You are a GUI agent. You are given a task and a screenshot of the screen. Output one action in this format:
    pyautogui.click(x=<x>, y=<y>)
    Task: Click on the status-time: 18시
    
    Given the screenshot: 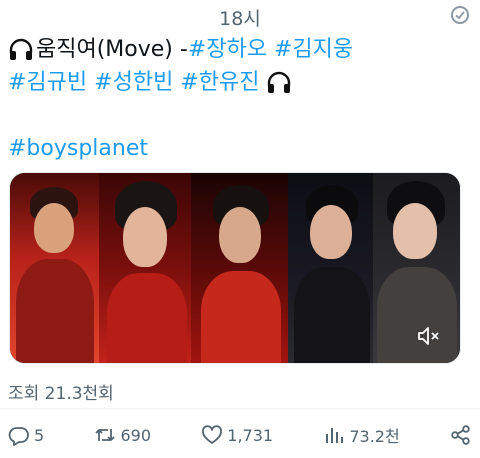 What is the action you would take?
    pyautogui.click(x=240, y=19)
    